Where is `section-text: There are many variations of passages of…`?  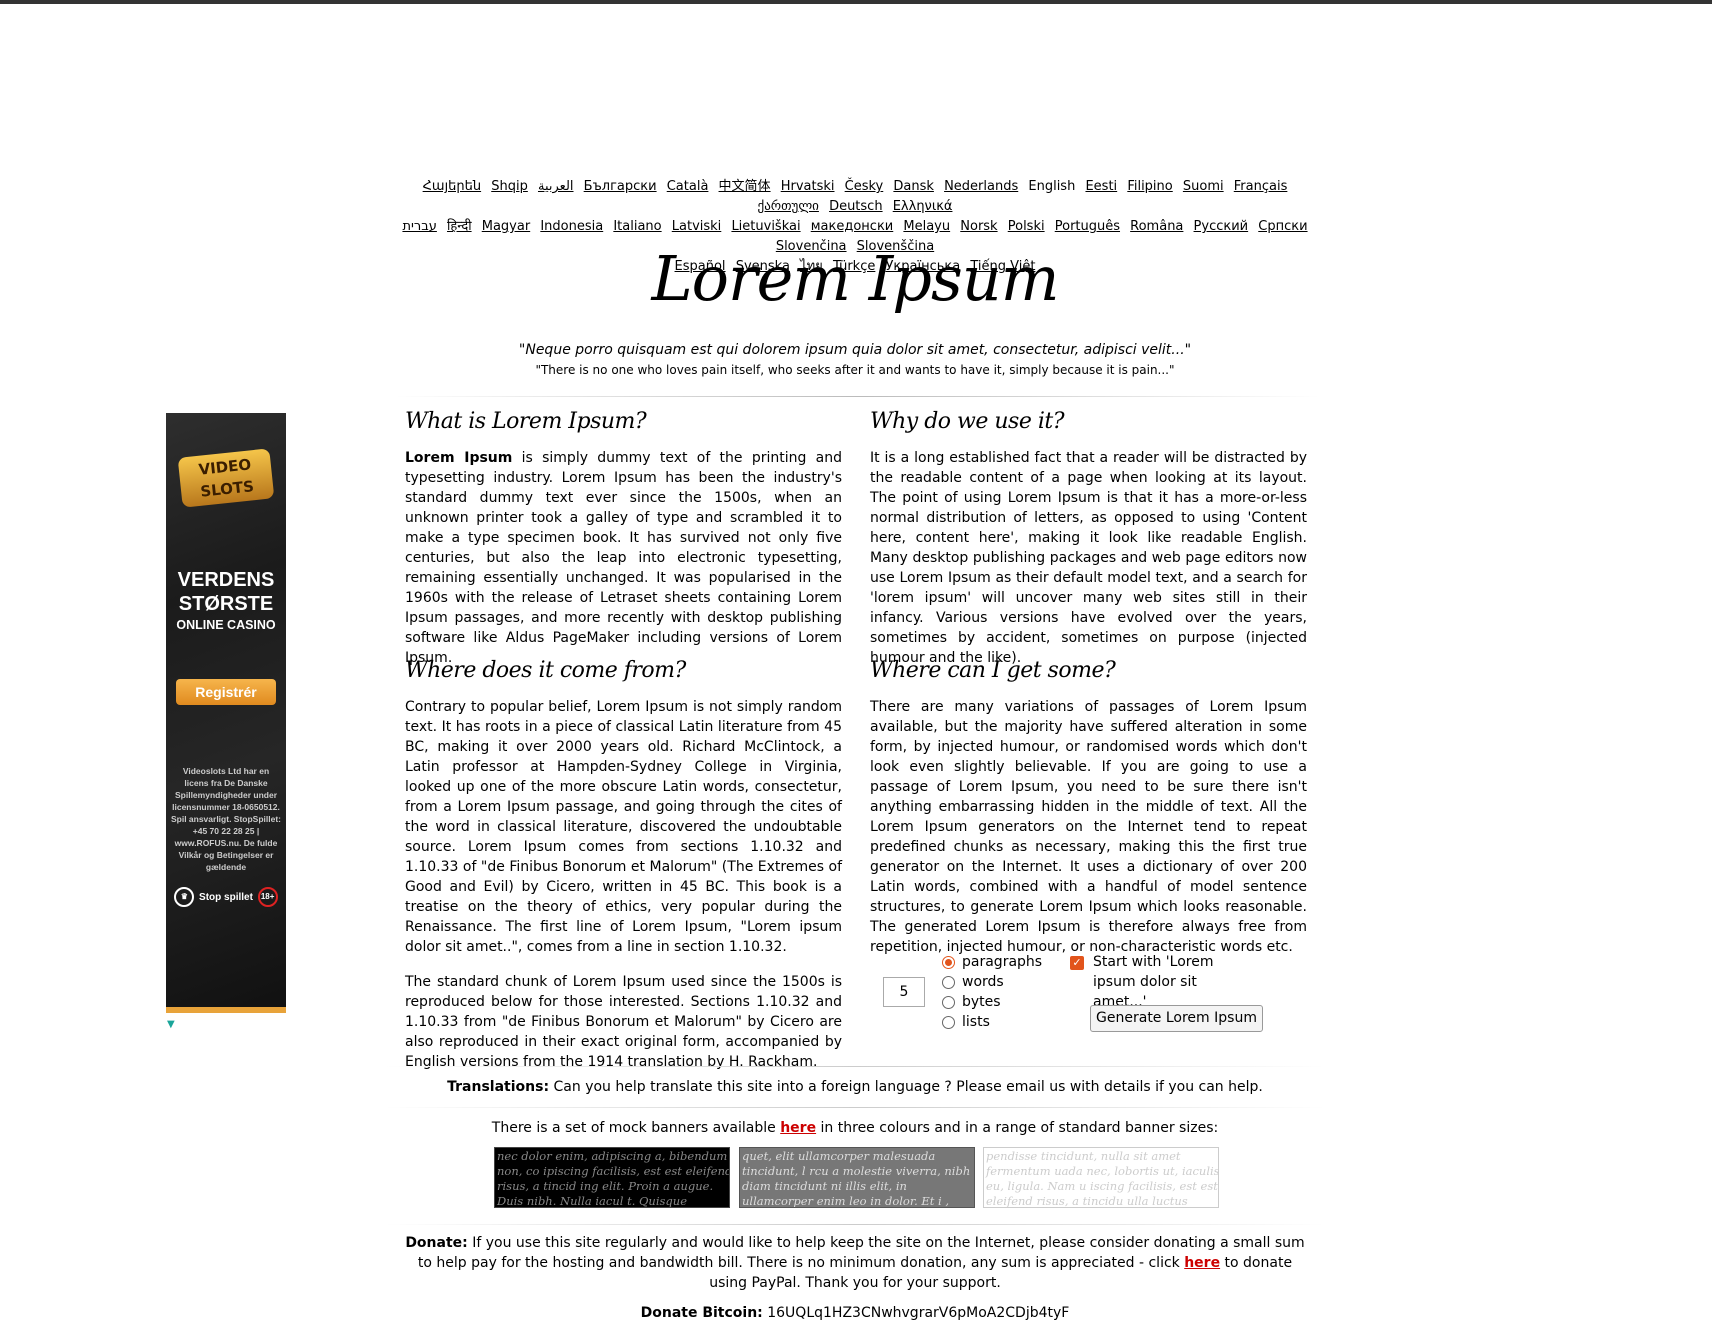 section-text: There are many variations of passages of… is located at coordinates (1088, 827).